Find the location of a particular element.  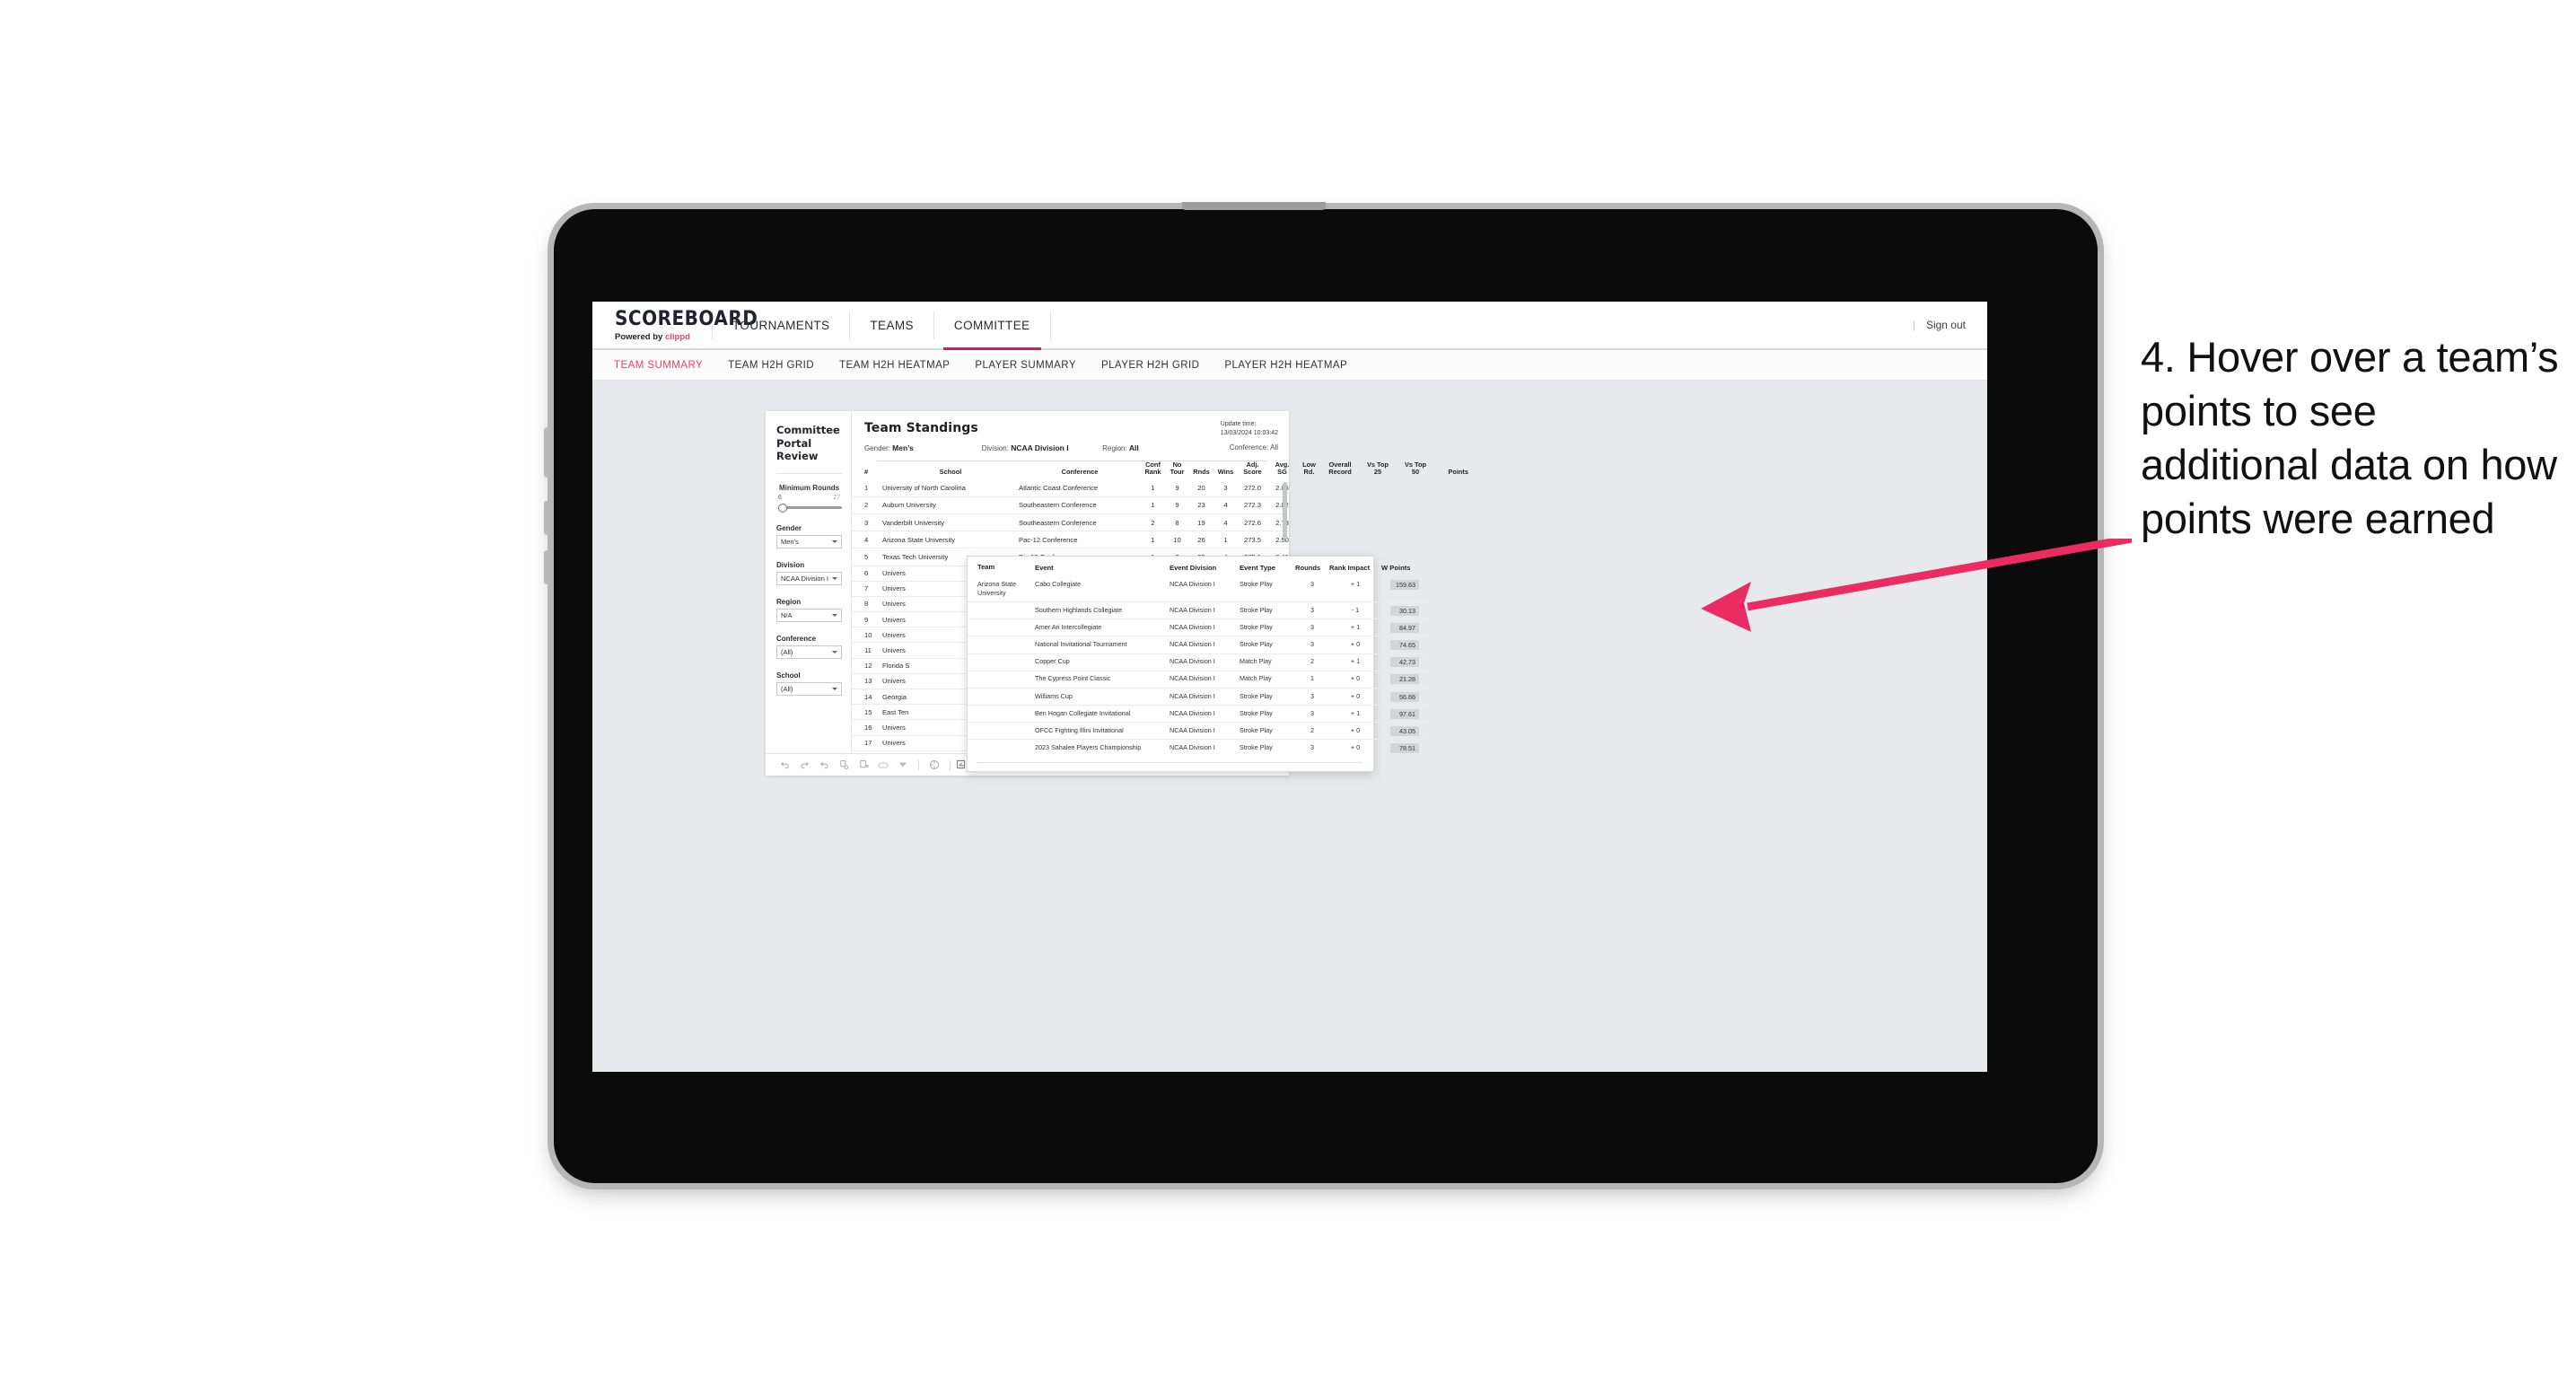

reset-icon is located at coordinates (934, 764).